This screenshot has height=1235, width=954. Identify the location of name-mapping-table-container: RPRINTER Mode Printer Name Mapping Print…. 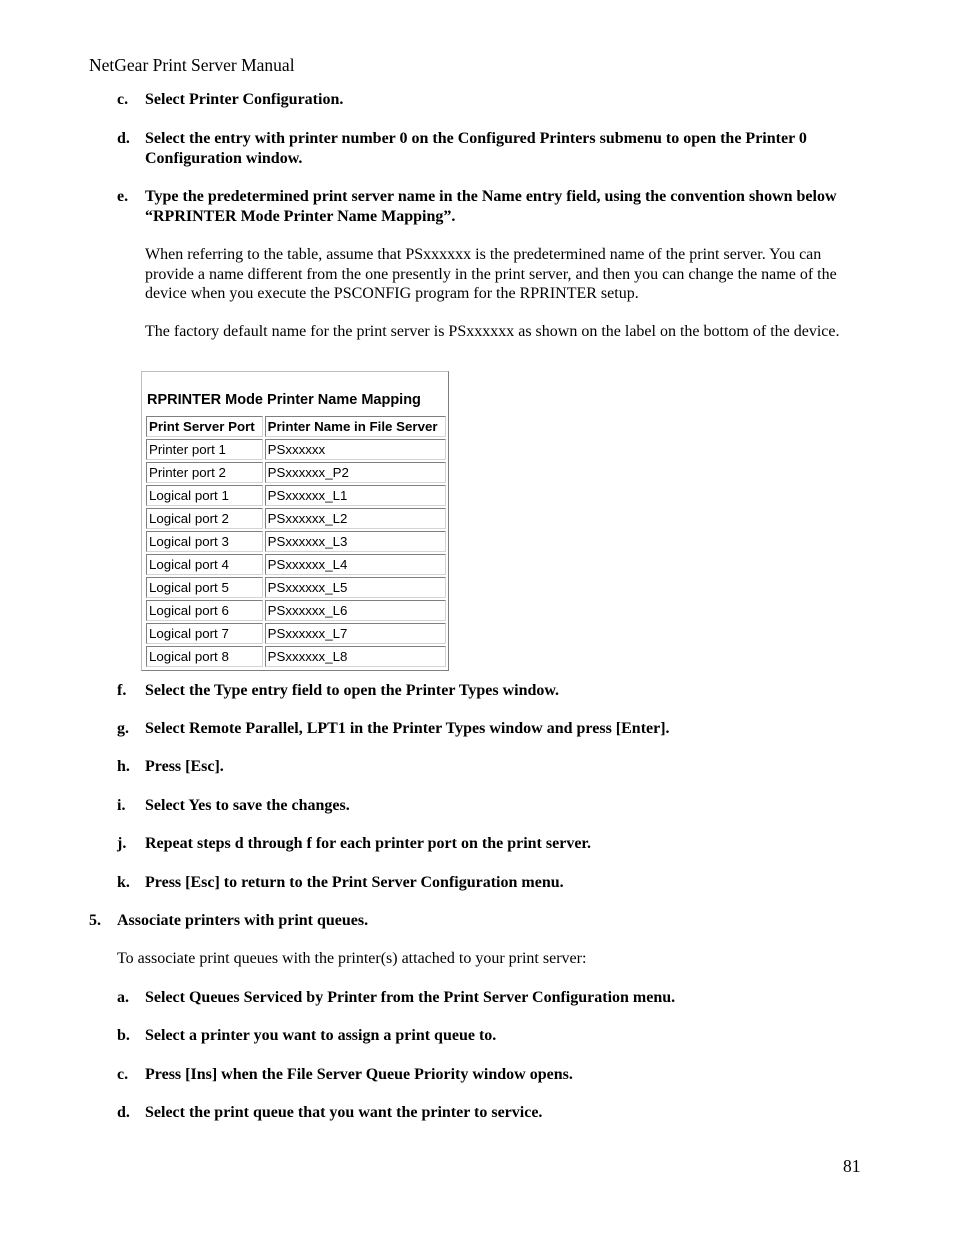
(295, 521).